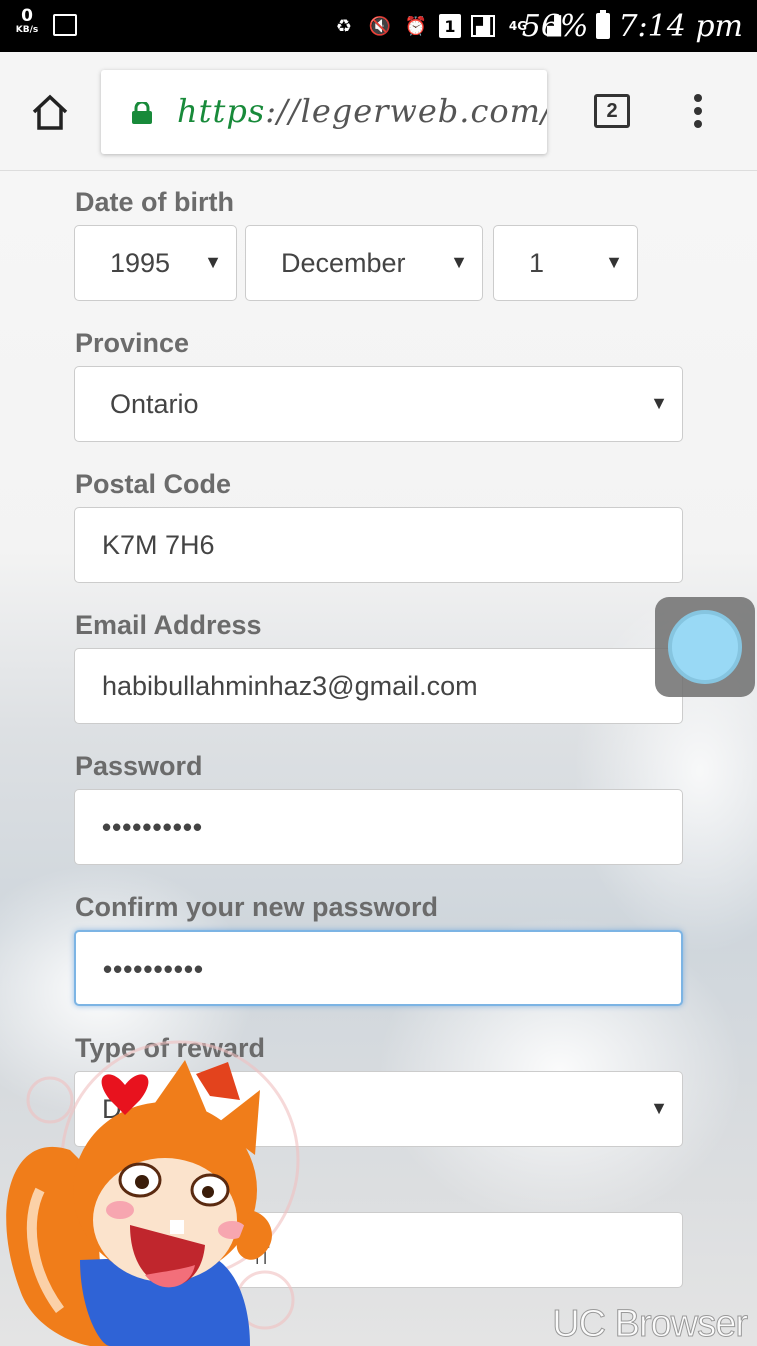 This screenshot has height=1346, width=757. I want to click on gallery-icon, so click(65, 25).